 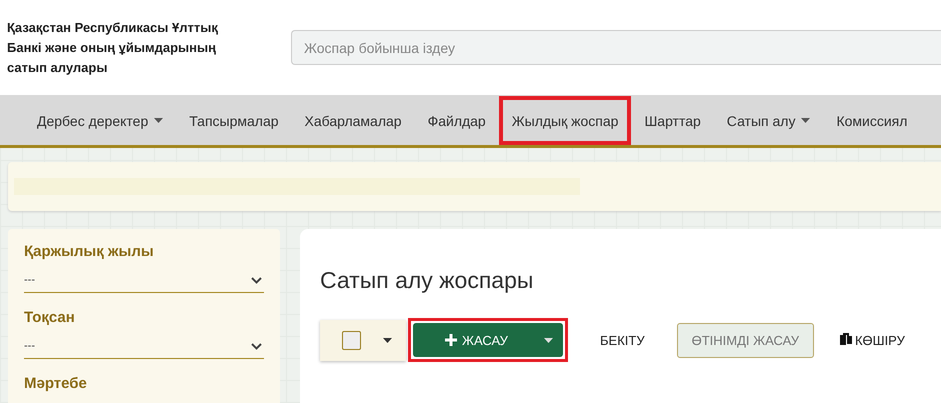 What do you see at coordinates (89, 251) in the screenshot?
I see `filter-label: Қаржылық жылы` at bounding box center [89, 251].